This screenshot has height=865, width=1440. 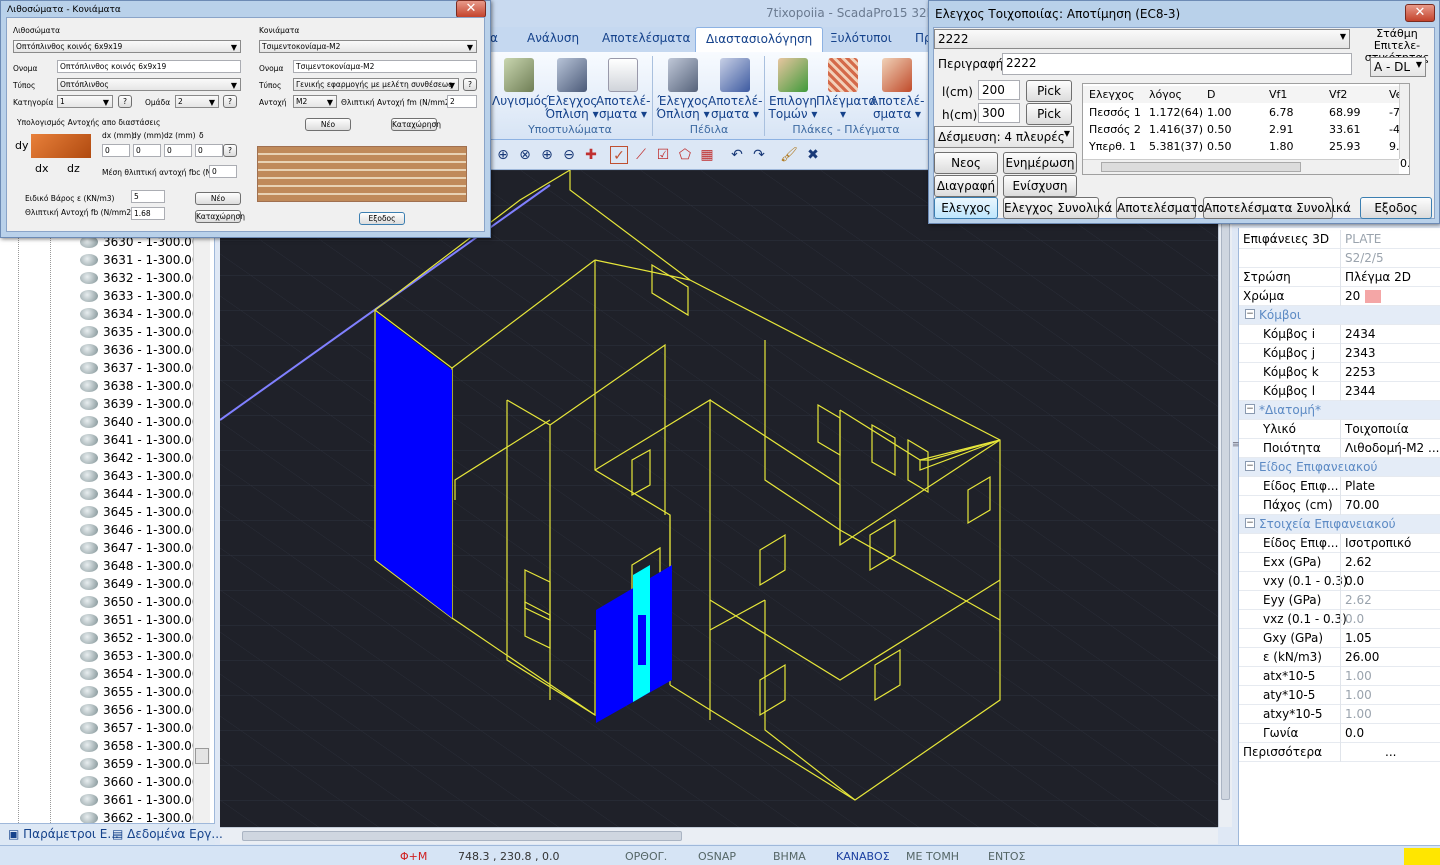 What do you see at coordinates (646, 856) in the screenshot?
I see `status-ortho: ΟΡΘΟΓ.` at bounding box center [646, 856].